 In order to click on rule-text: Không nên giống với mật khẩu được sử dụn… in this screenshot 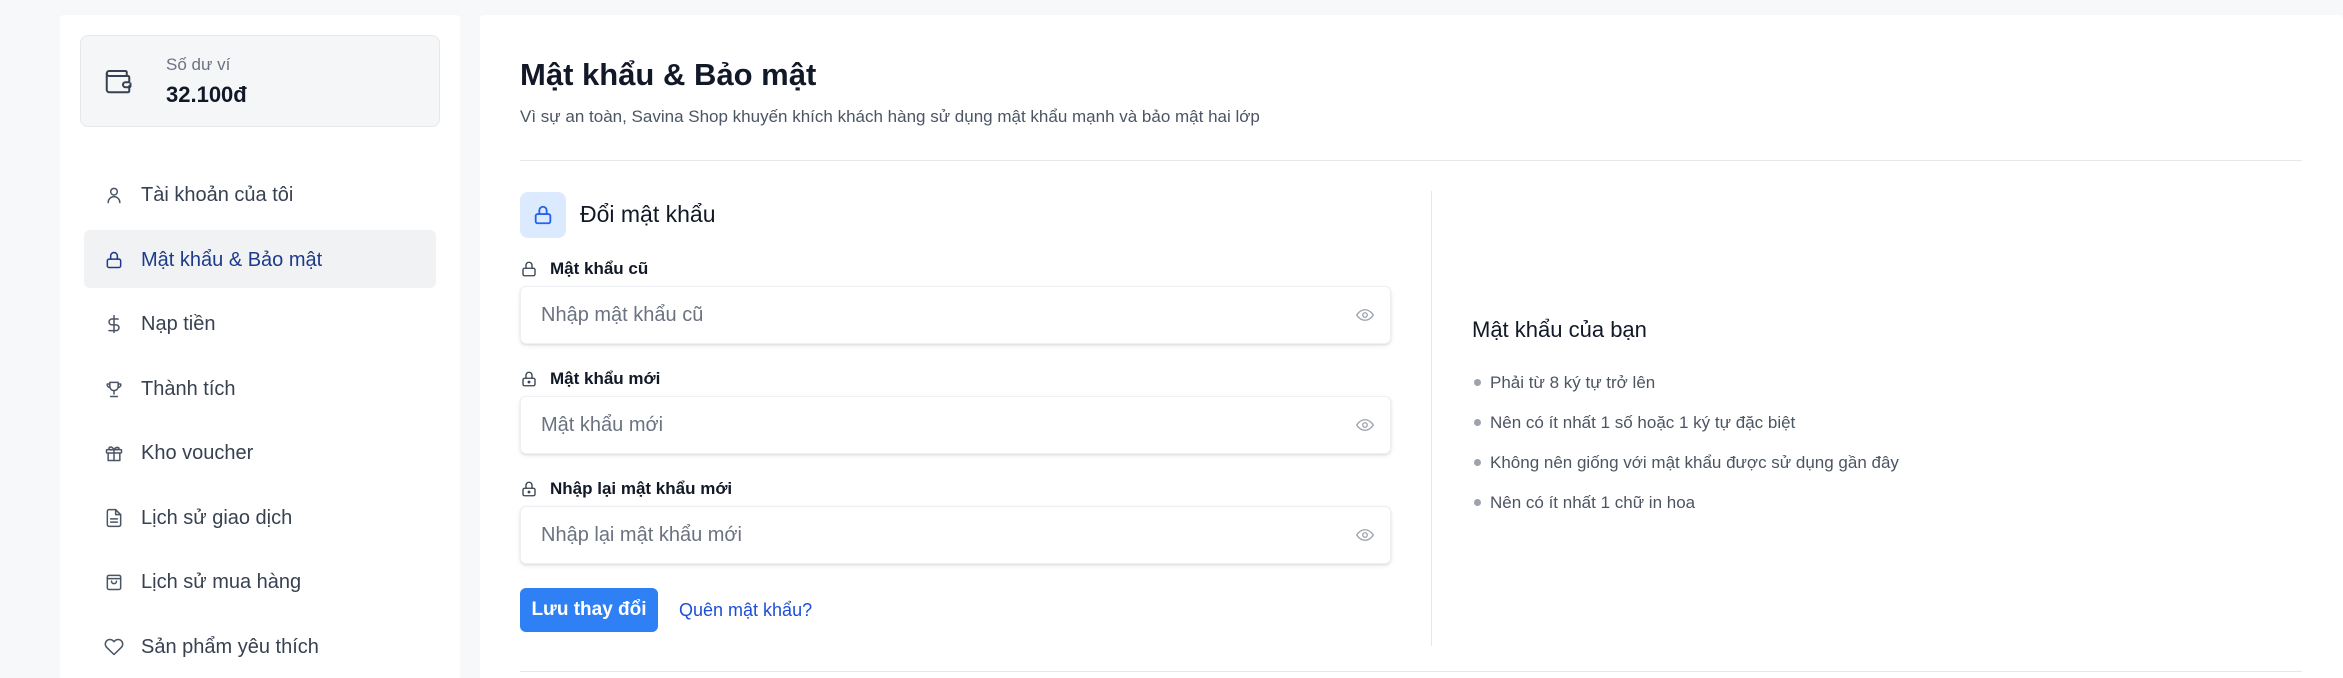, I will do `click(1694, 462)`.